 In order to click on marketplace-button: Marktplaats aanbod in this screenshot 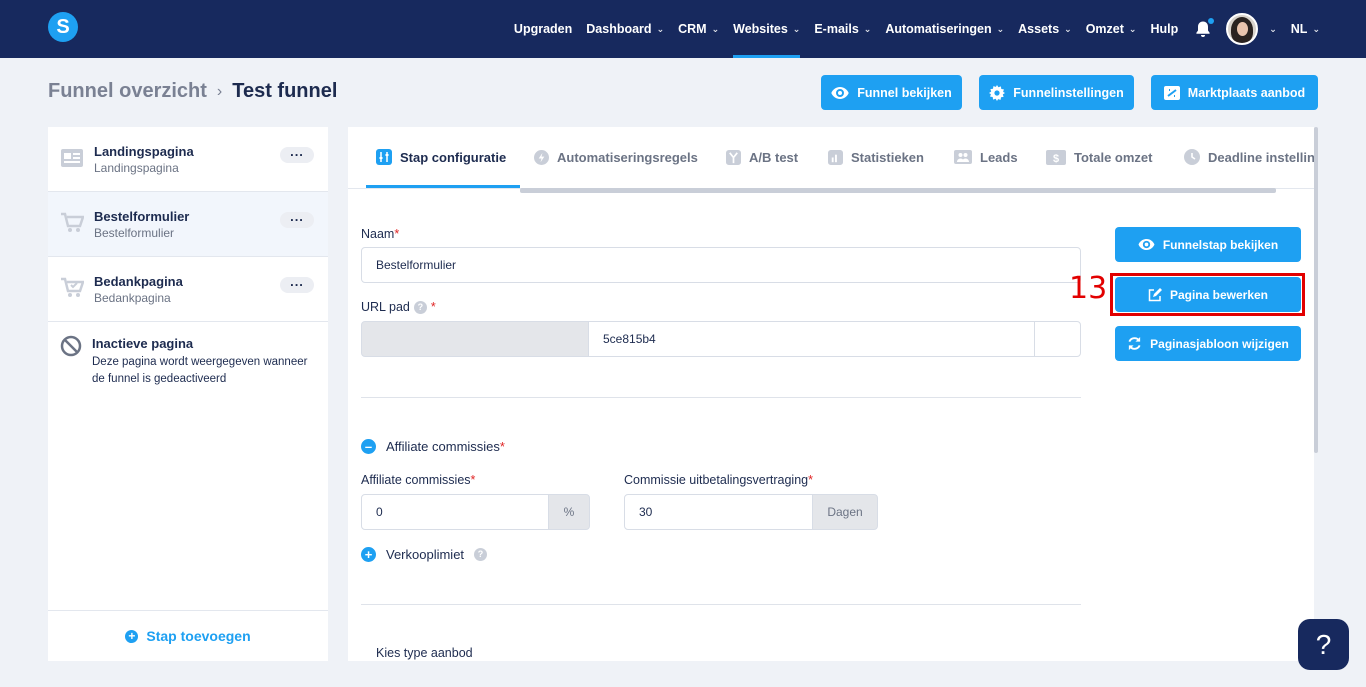, I will do `click(1234, 92)`.